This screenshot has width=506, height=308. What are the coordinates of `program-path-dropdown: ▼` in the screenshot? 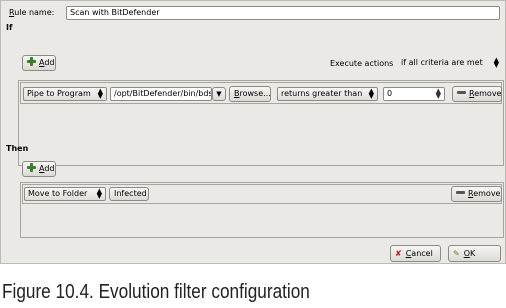 It's located at (219, 94).